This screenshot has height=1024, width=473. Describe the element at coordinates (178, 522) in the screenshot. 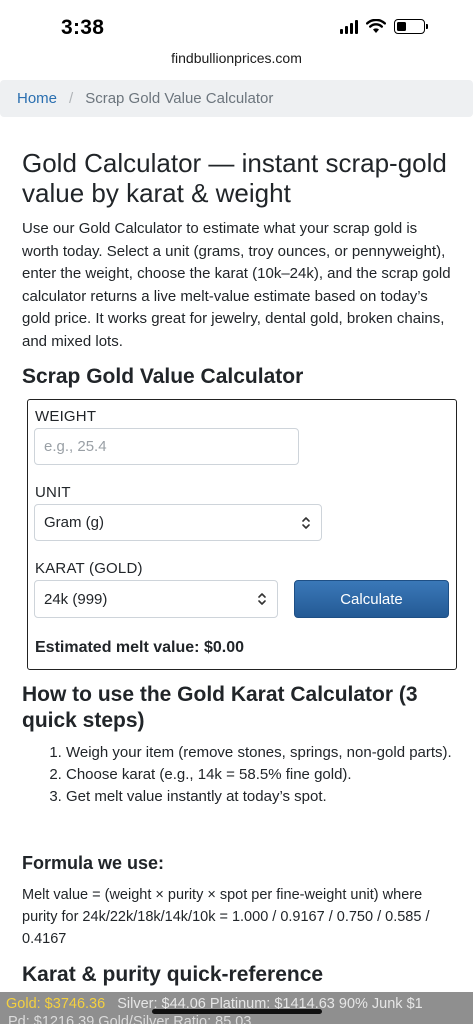

I see `unit-select: Gram (g)` at that location.